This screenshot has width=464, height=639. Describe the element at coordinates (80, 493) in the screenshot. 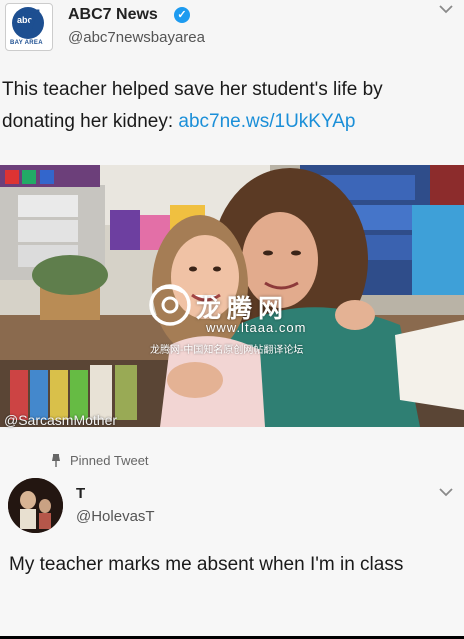

I see `tweet2-display-name: T` at that location.